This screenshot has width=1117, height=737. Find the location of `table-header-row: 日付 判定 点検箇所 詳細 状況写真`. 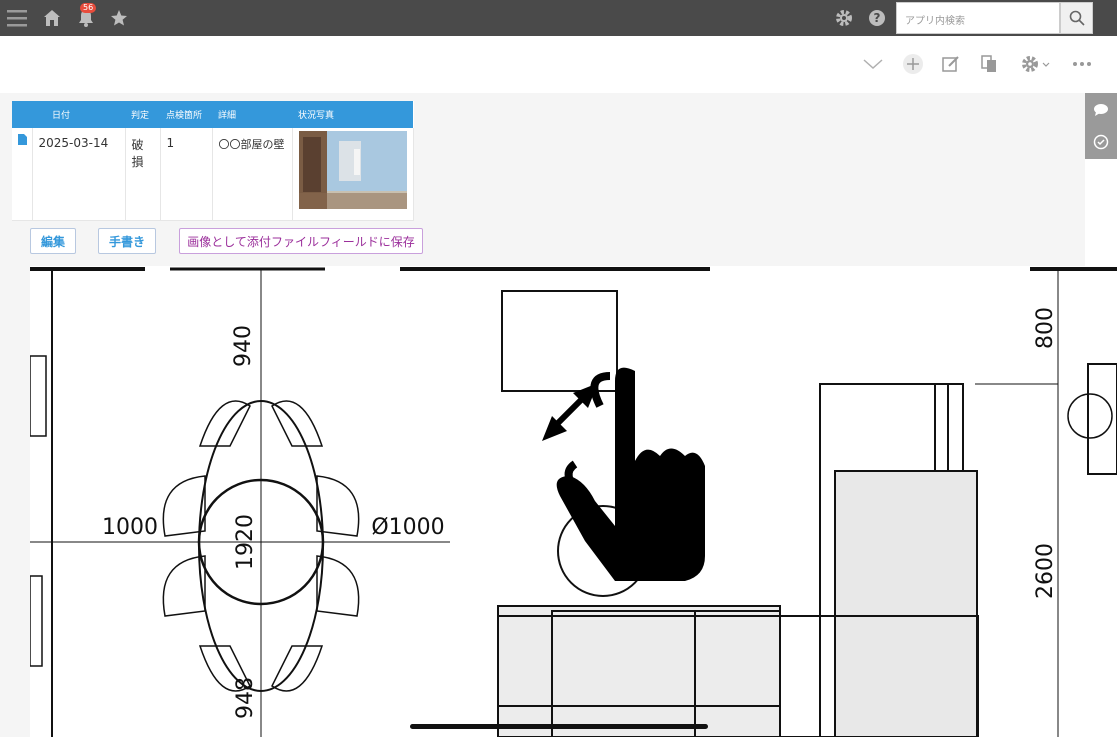

table-header-row: 日付 判定 点検箇所 詳細 状況写真 is located at coordinates (212, 114).